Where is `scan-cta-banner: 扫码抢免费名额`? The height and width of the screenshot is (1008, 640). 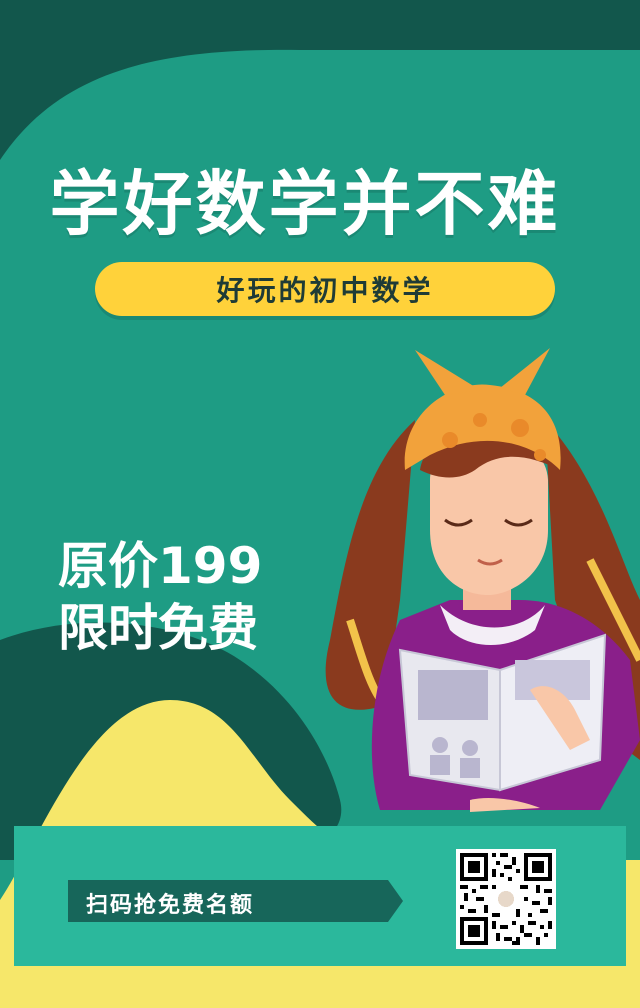
scan-cta-banner: 扫码抢免费名额 is located at coordinates (235, 901).